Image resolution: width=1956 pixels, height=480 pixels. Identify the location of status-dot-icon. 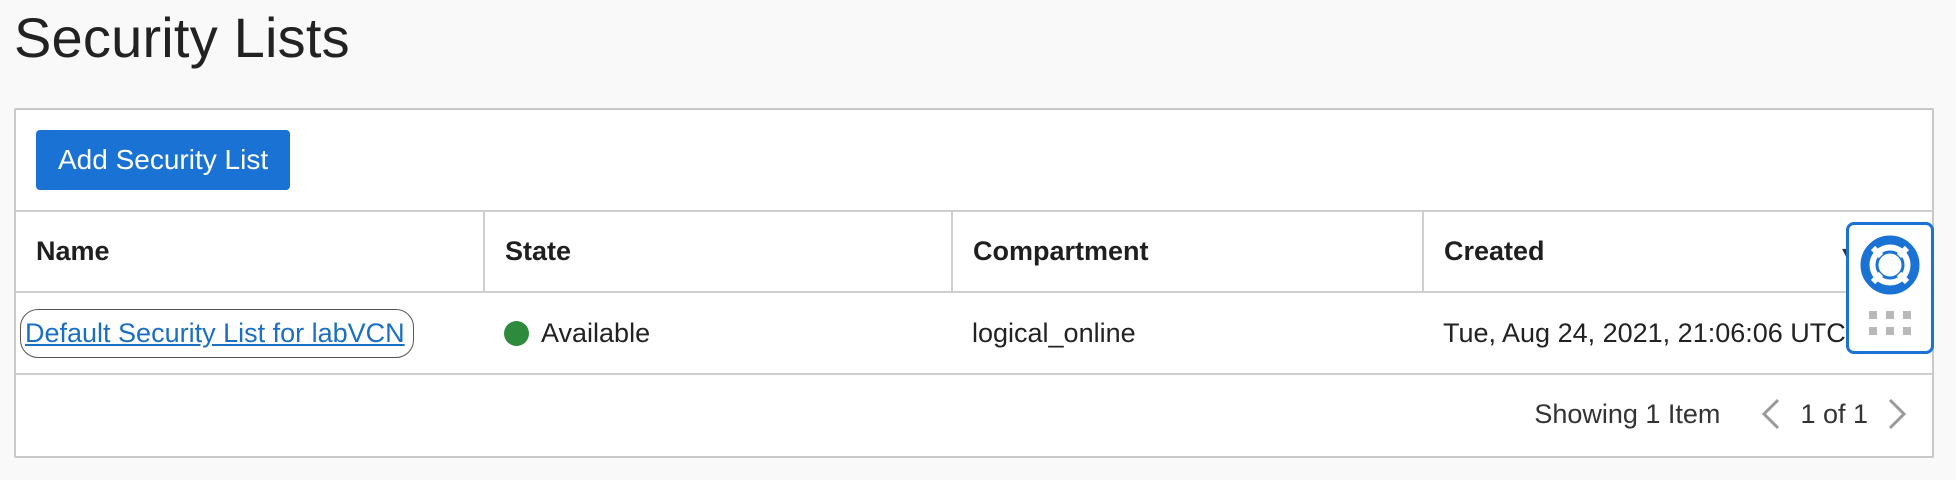
(516, 333).